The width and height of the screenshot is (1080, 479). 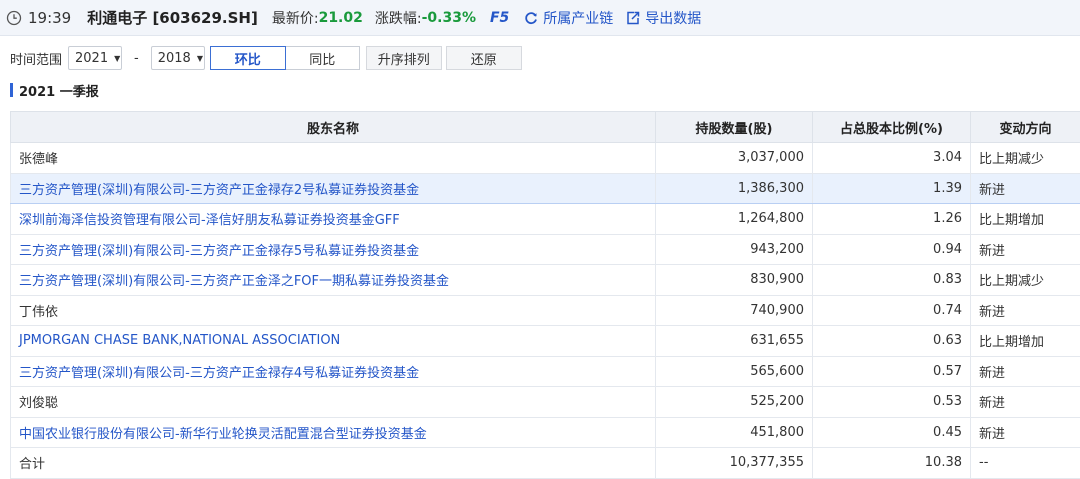 What do you see at coordinates (531, 18) in the screenshot?
I see `refresh-cycle-icon` at bounding box center [531, 18].